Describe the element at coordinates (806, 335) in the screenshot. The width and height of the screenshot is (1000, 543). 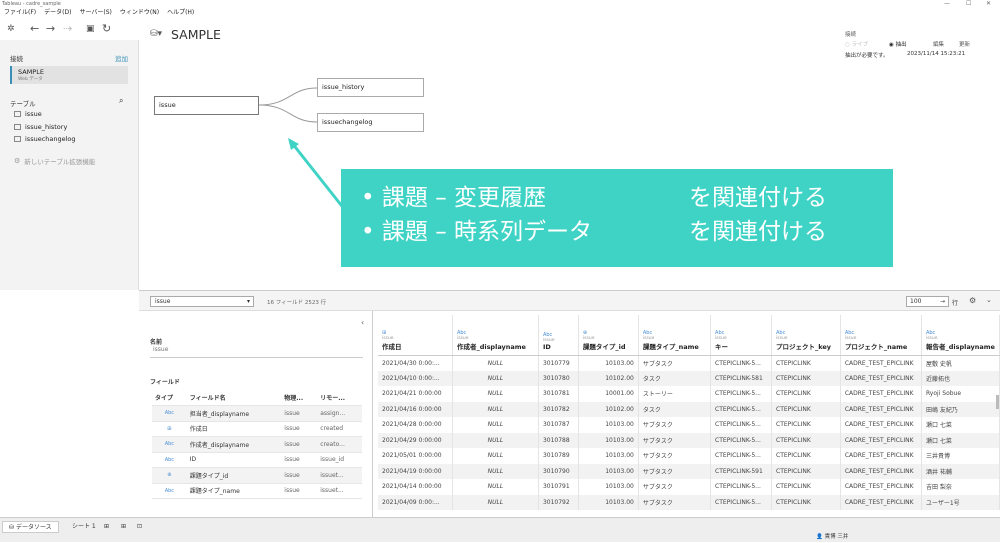
I see `grid-column-header: Abc issue プロジェクト_key` at that location.